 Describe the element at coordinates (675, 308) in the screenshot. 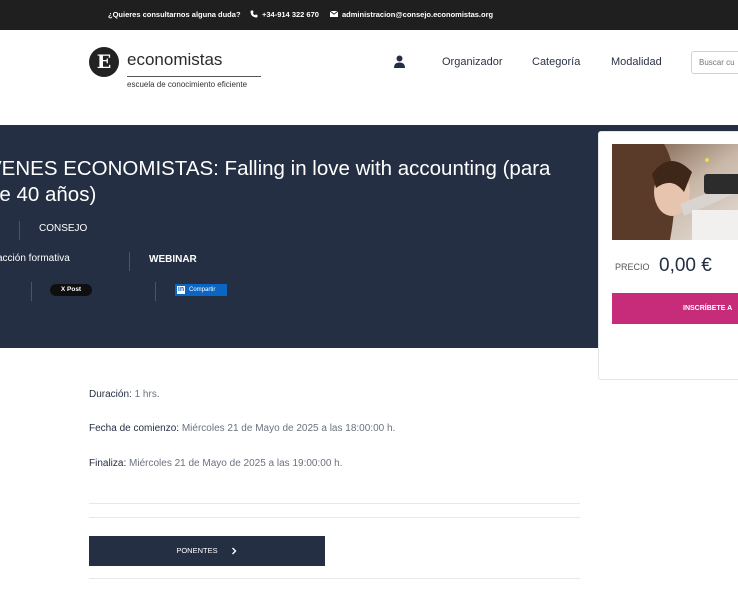

I see `enroll-button: INSCRÍBETE A` at that location.